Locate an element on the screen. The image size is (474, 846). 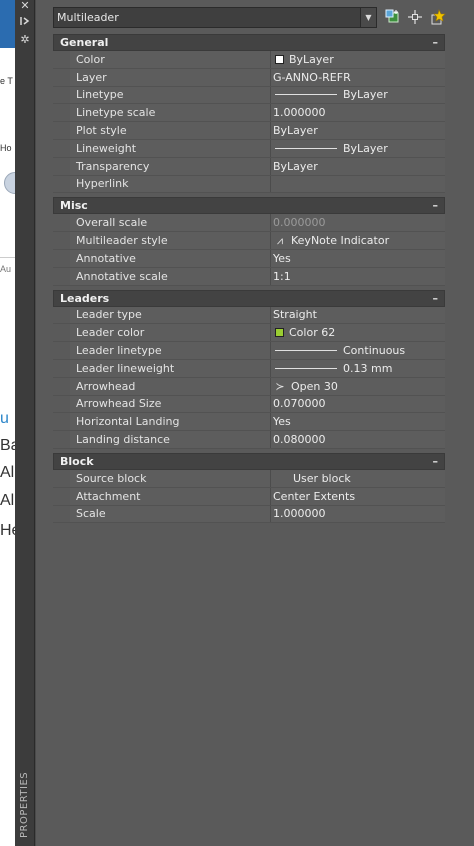
property-row-leader-color: Leader color Color 62 is located at coordinates (249, 333).